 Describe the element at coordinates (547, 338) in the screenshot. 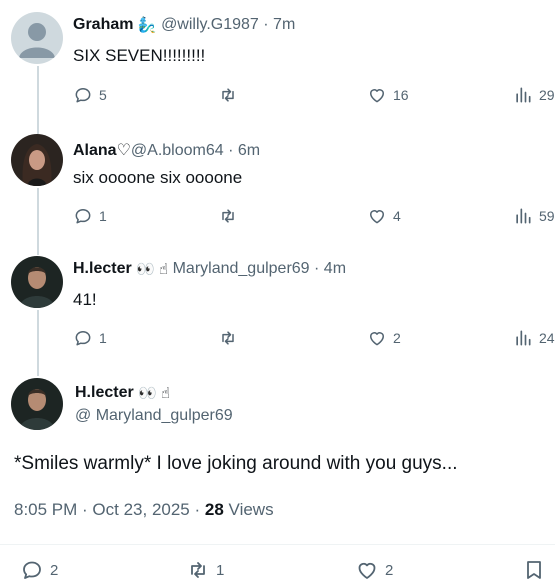

I see `views-count: 24` at that location.